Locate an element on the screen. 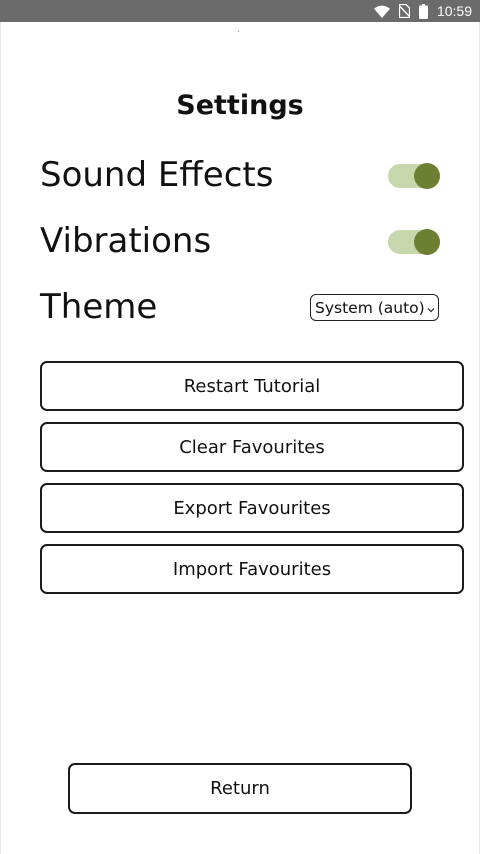  page-title: Settings is located at coordinates (240, 105).